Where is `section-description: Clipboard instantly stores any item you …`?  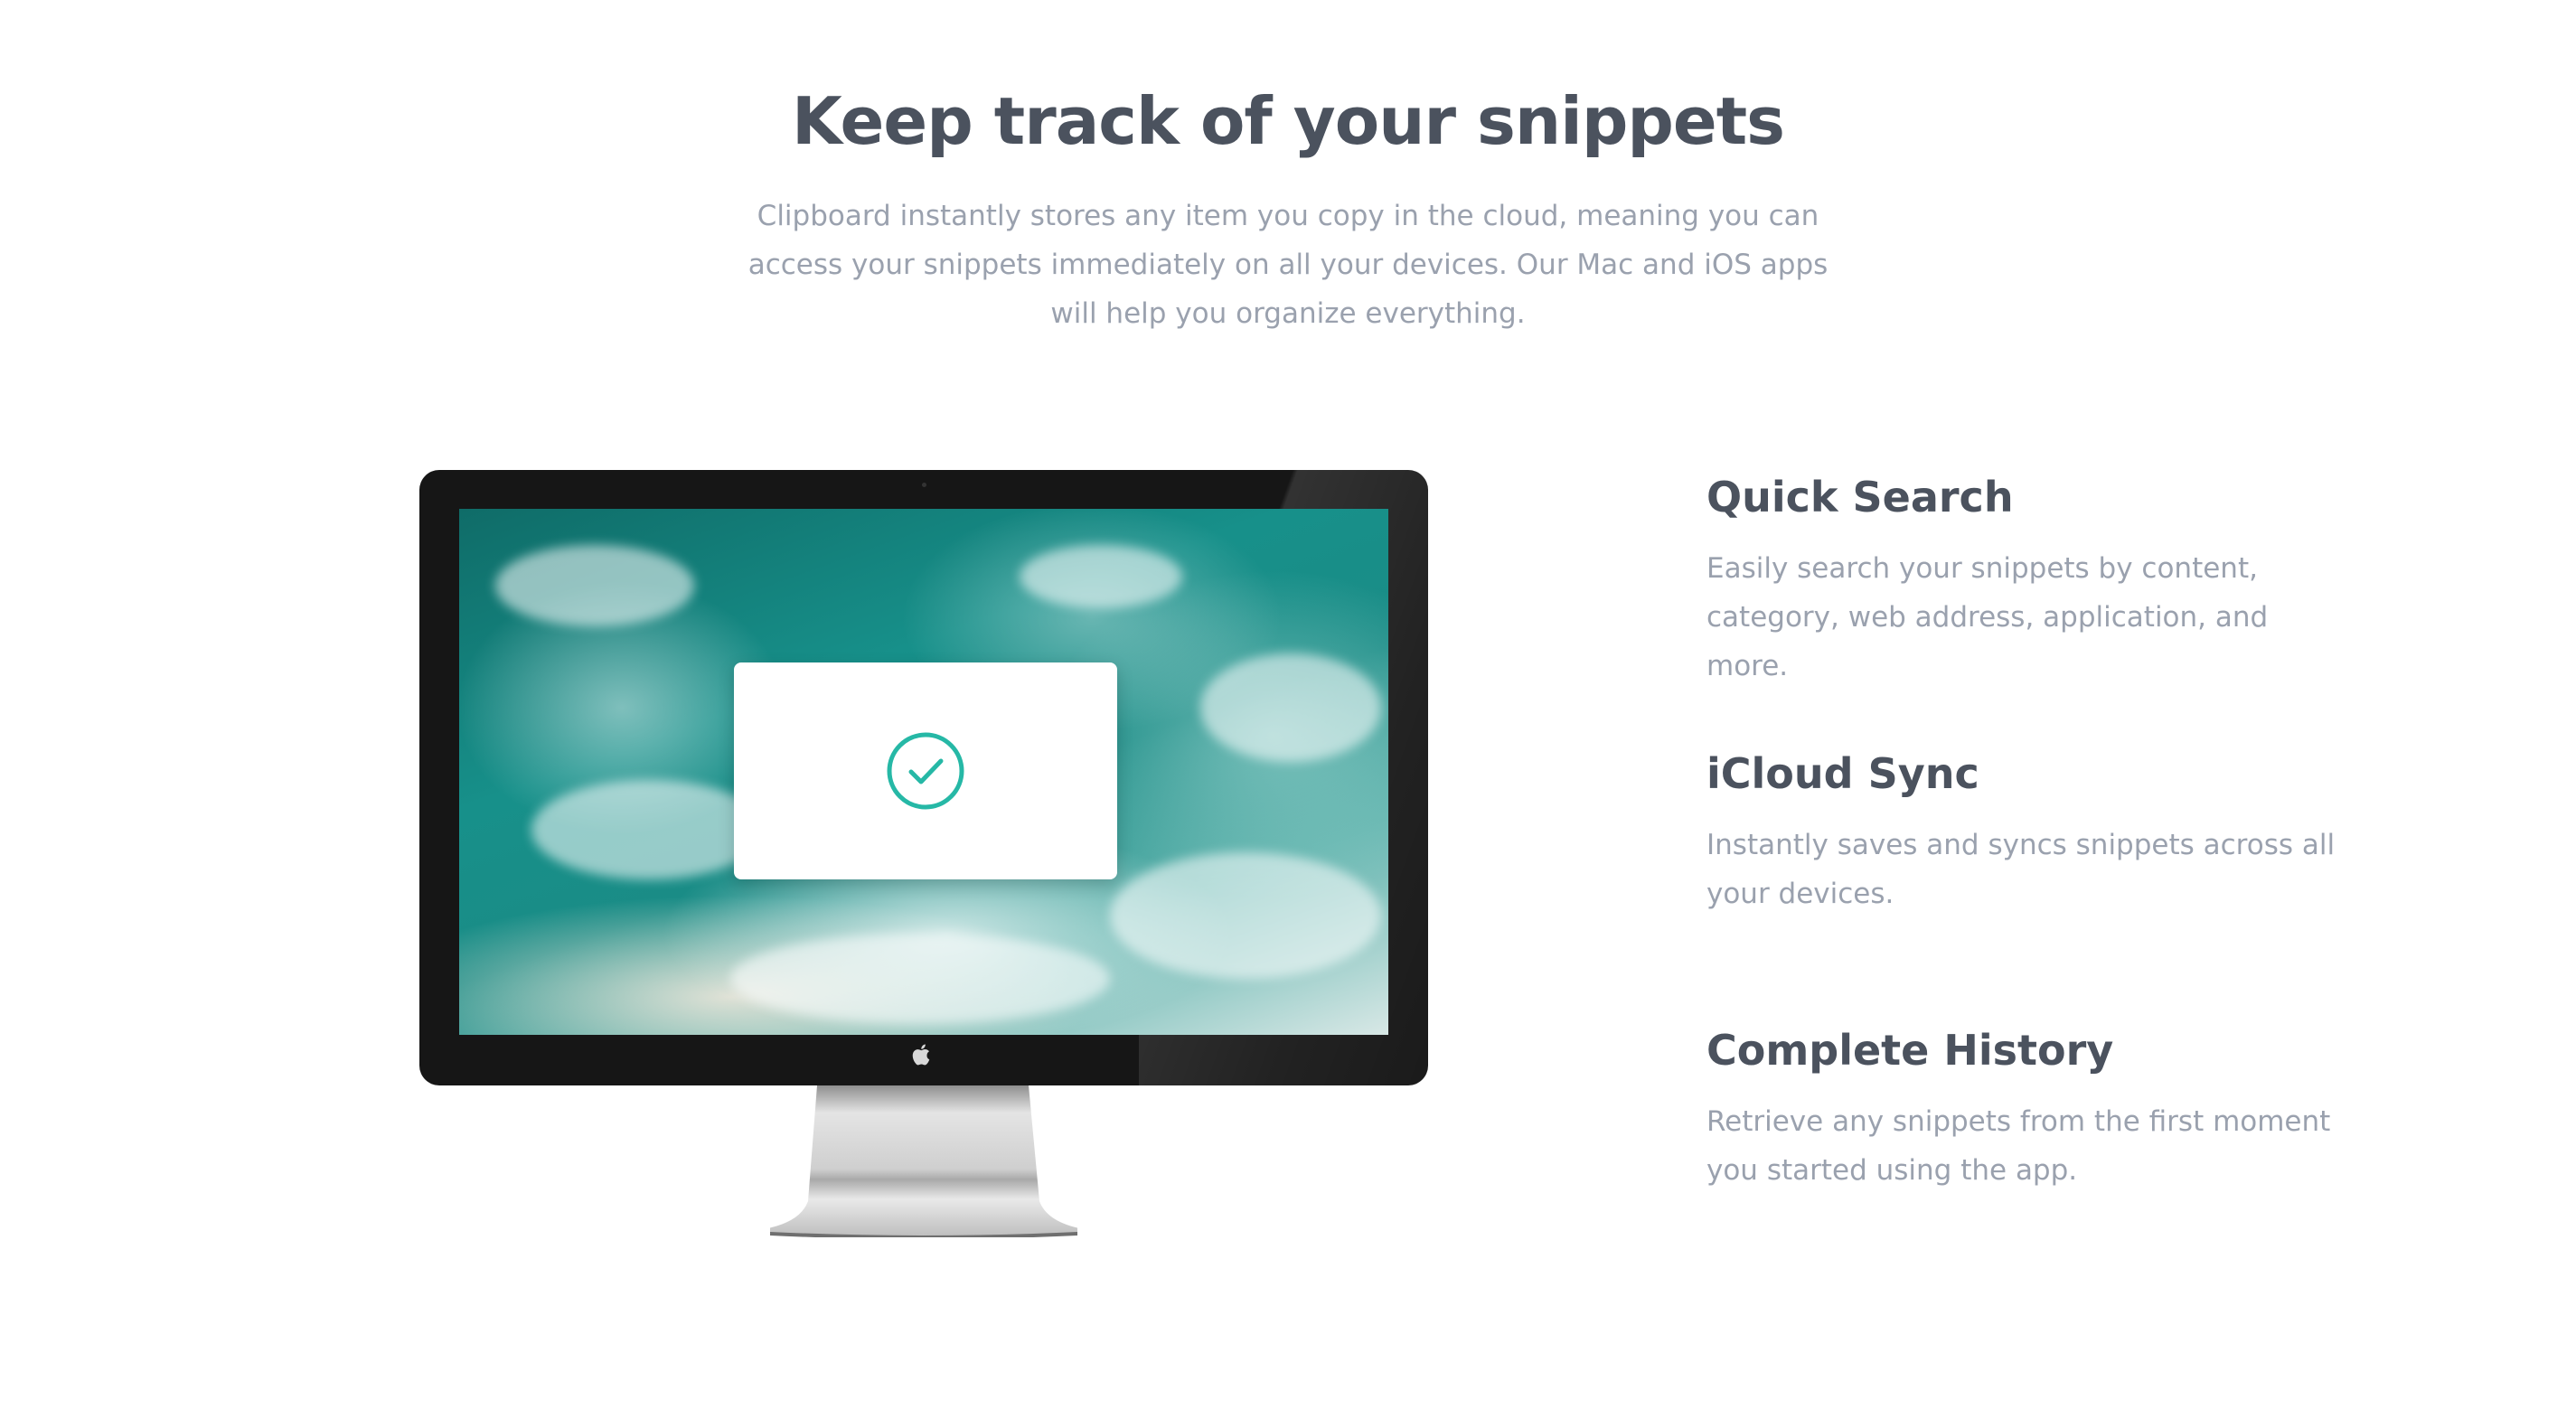
section-description: Clipboard instantly stores any item you … is located at coordinates (1288, 265).